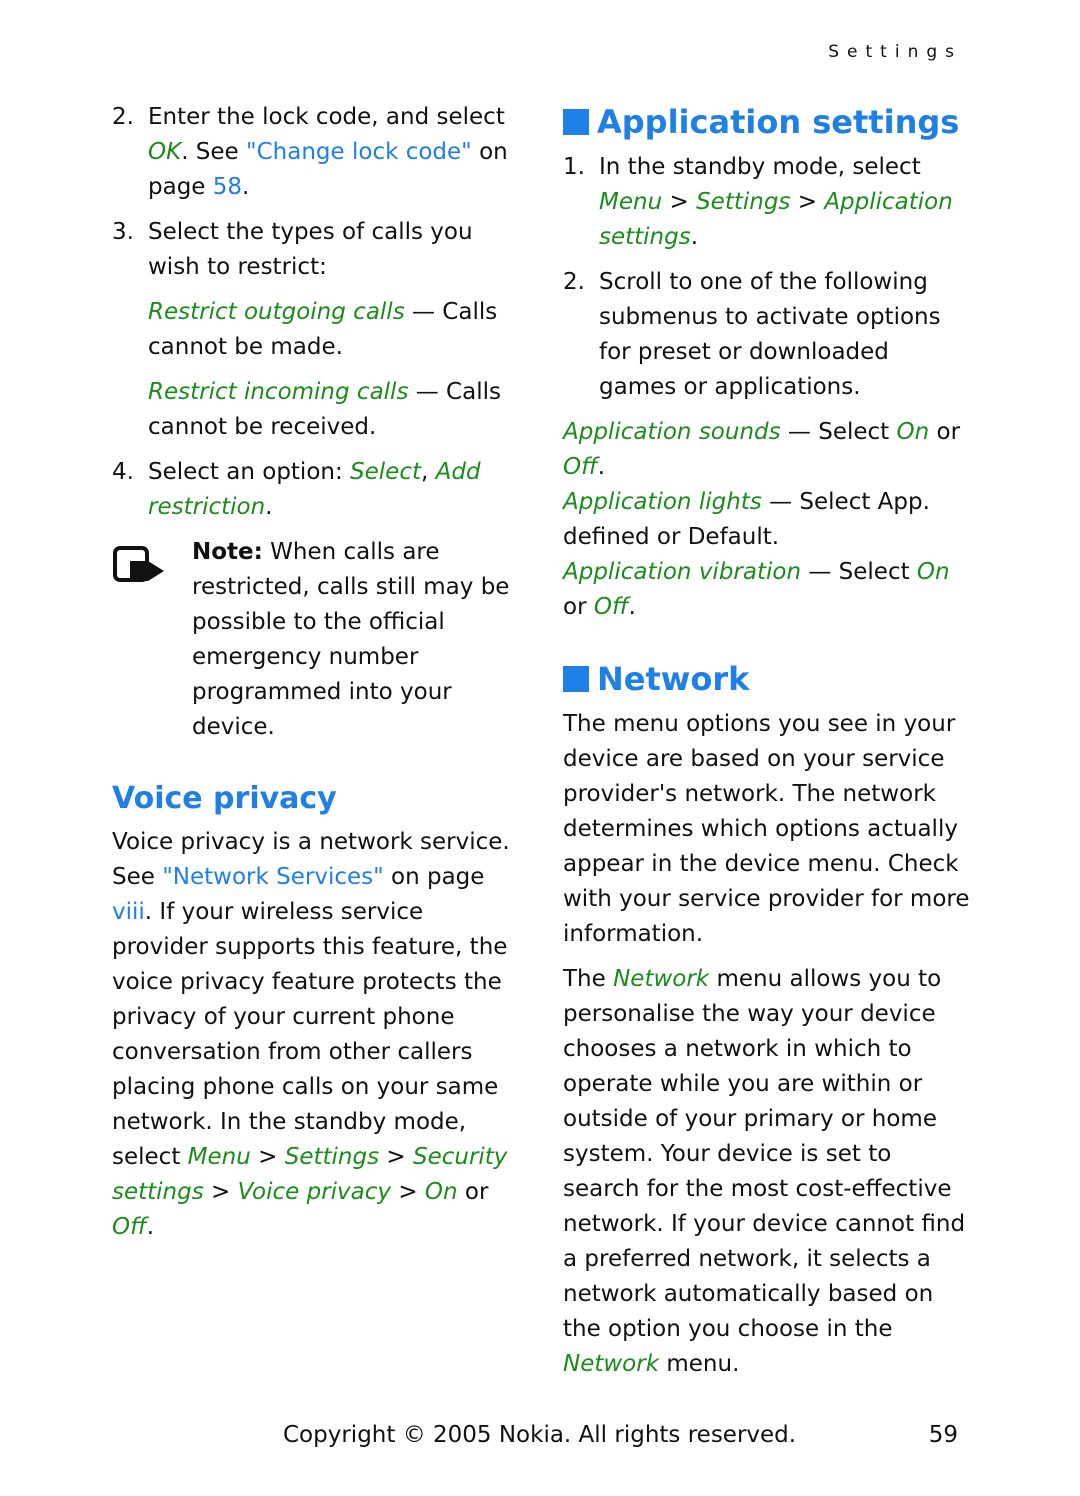 This screenshot has width=1080, height=1496. I want to click on note-hand-icon, so click(152, 640).